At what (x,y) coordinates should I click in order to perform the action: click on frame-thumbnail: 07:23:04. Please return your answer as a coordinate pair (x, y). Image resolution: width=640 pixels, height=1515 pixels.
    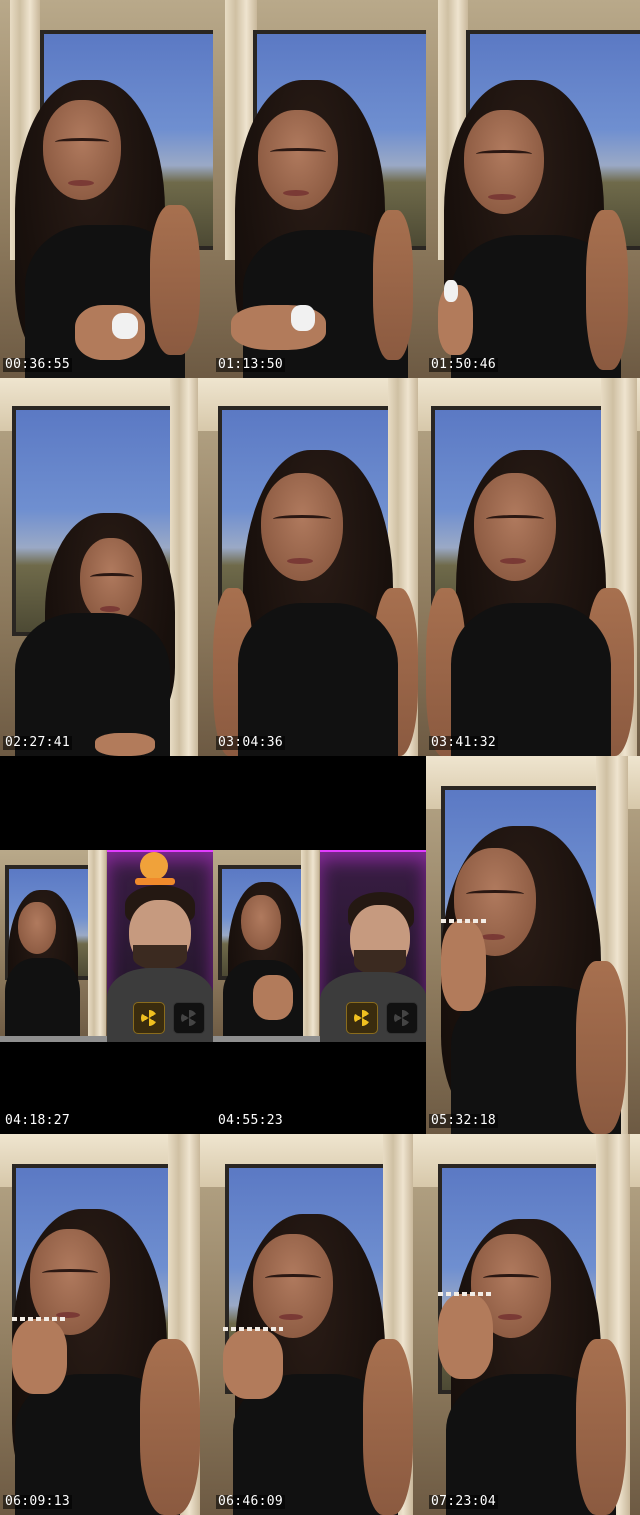
    Looking at the image, I should click on (533, 1324).